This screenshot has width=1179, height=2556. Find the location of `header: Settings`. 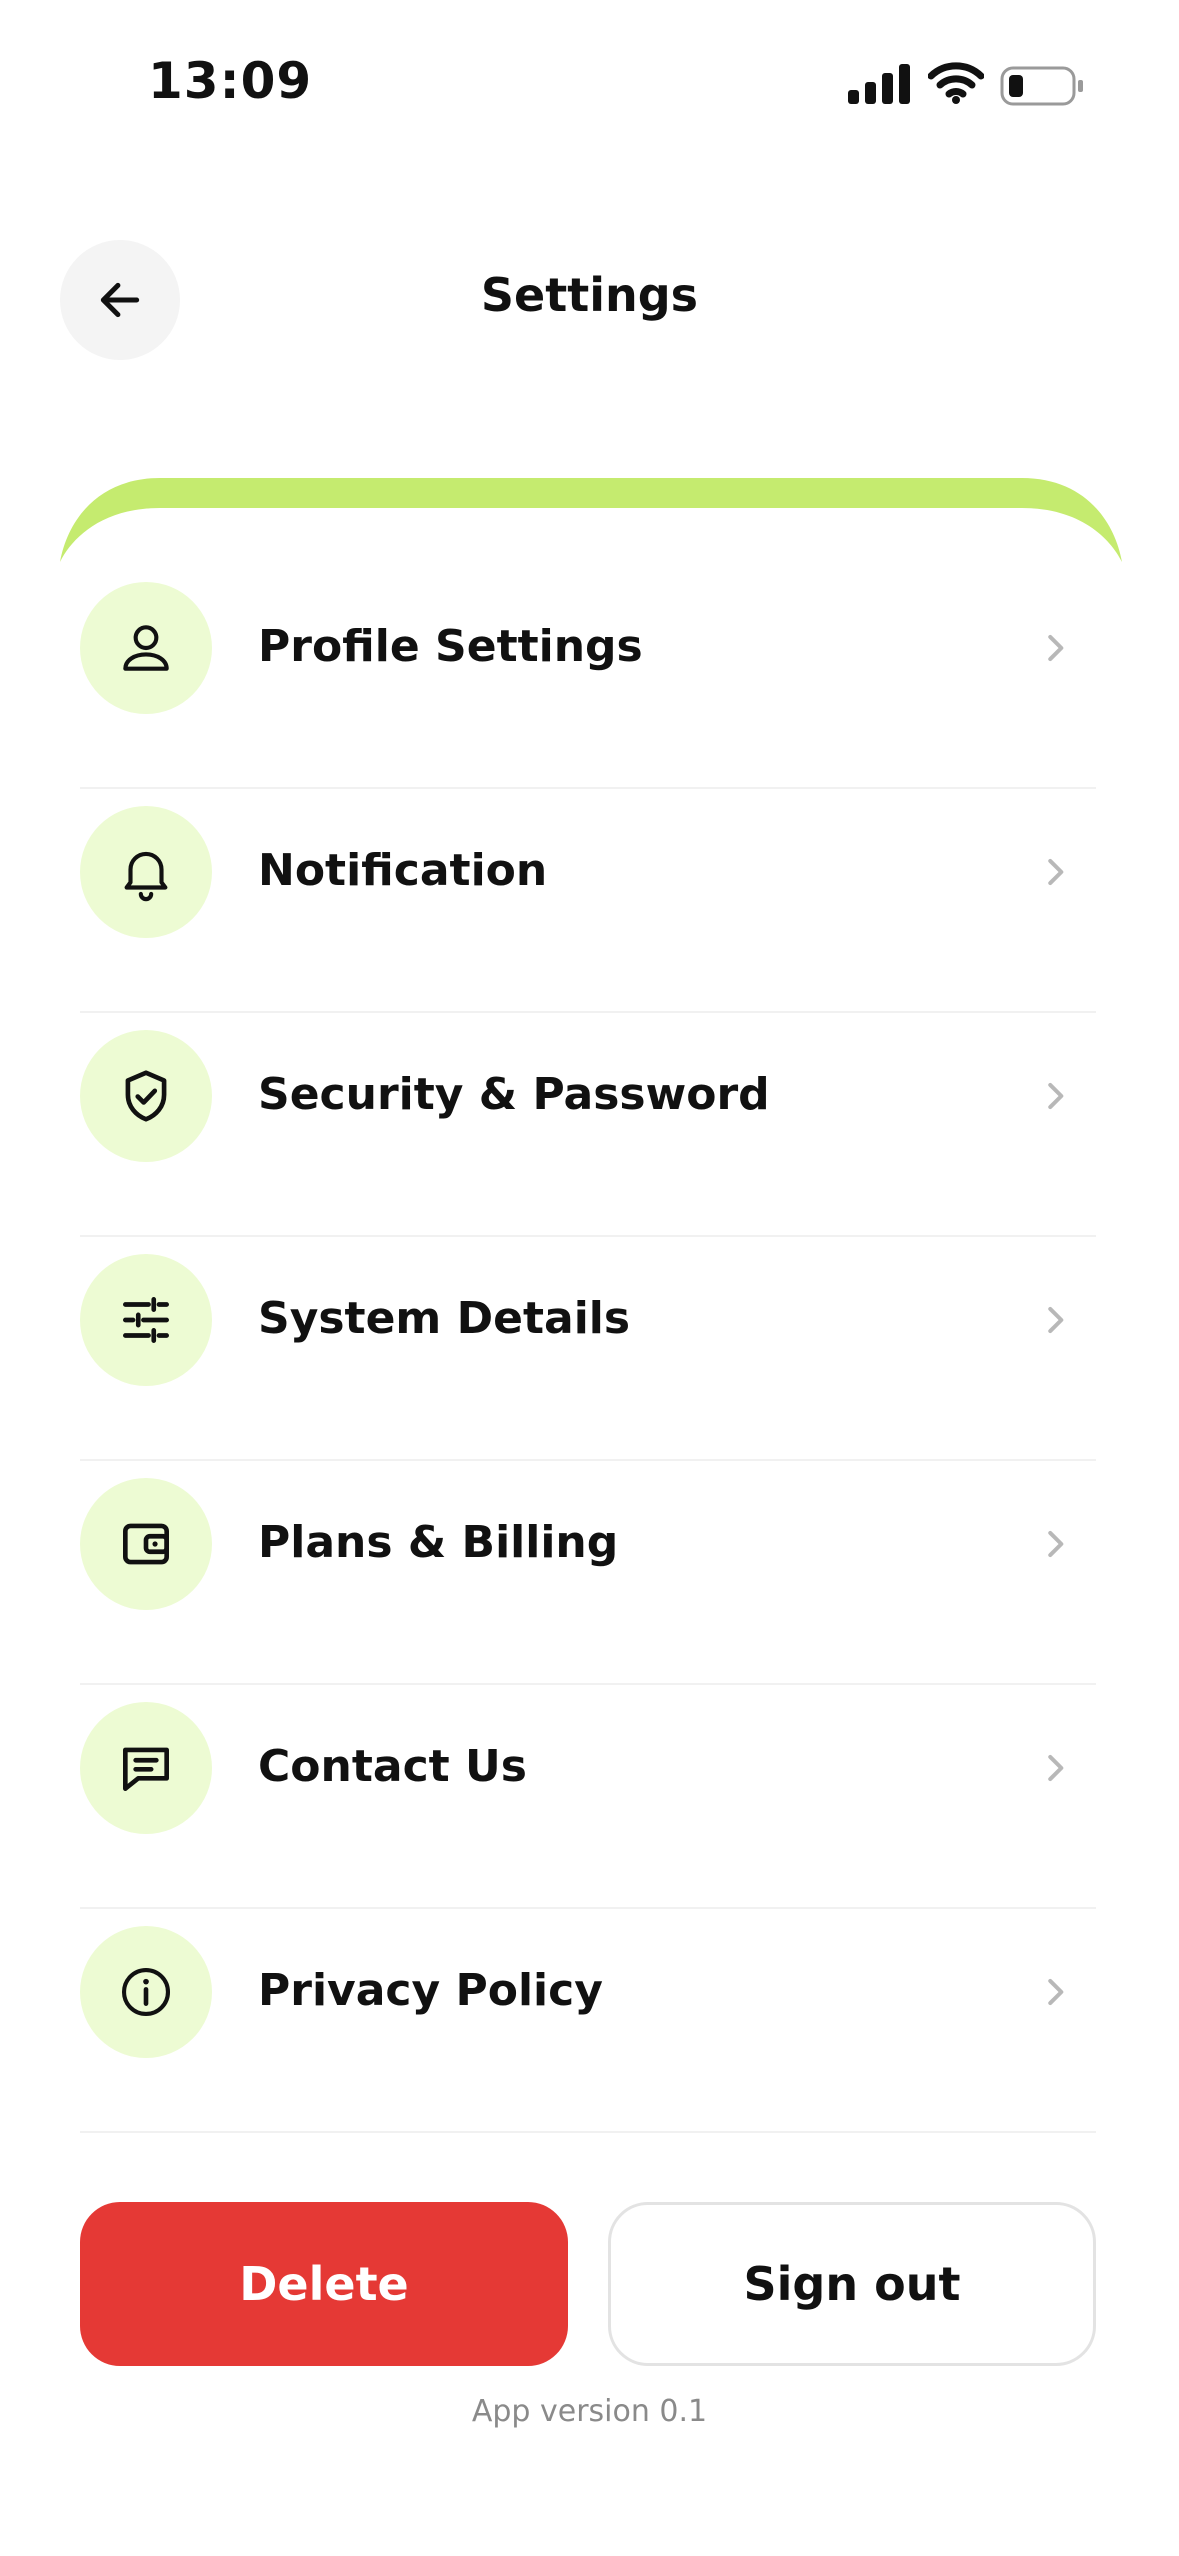

header: Settings is located at coordinates (589, 300).